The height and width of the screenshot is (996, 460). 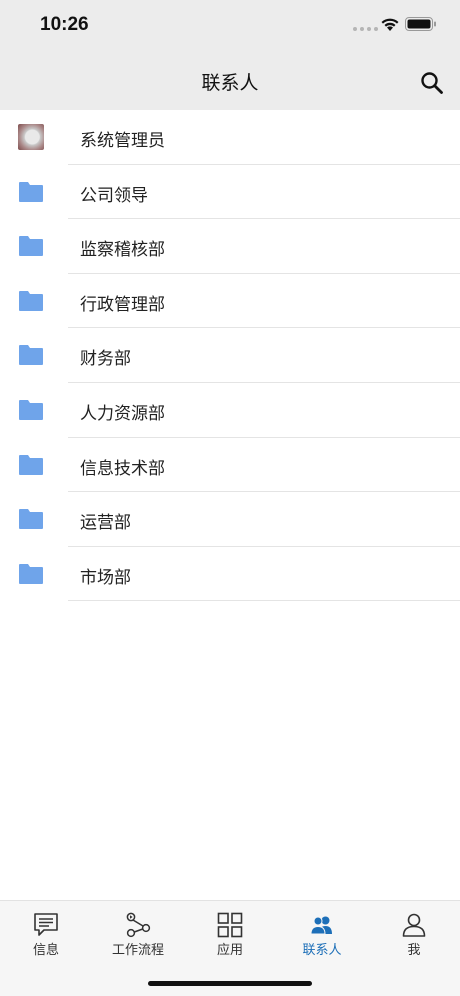 I want to click on tab-contacts: 联系人, so click(x=322, y=933).